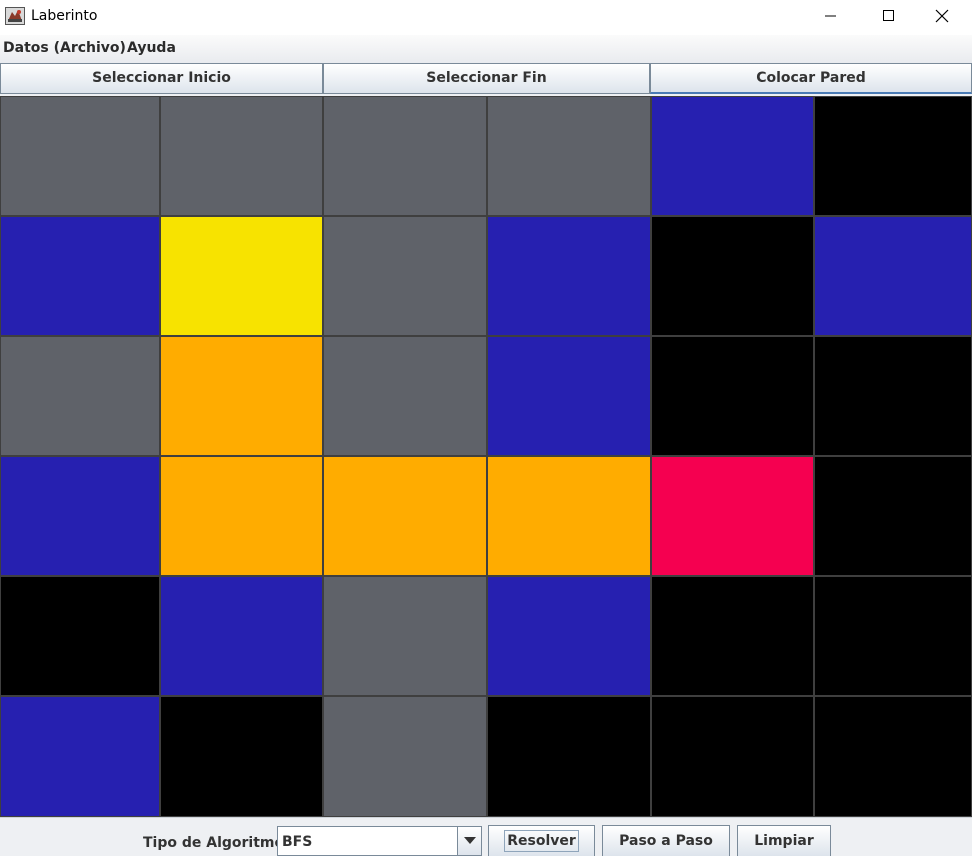 This screenshot has width=972, height=856. What do you see at coordinates (732, 516) in the screenshot?
I see `maze-cell-end` at bounding box center [732, 516].